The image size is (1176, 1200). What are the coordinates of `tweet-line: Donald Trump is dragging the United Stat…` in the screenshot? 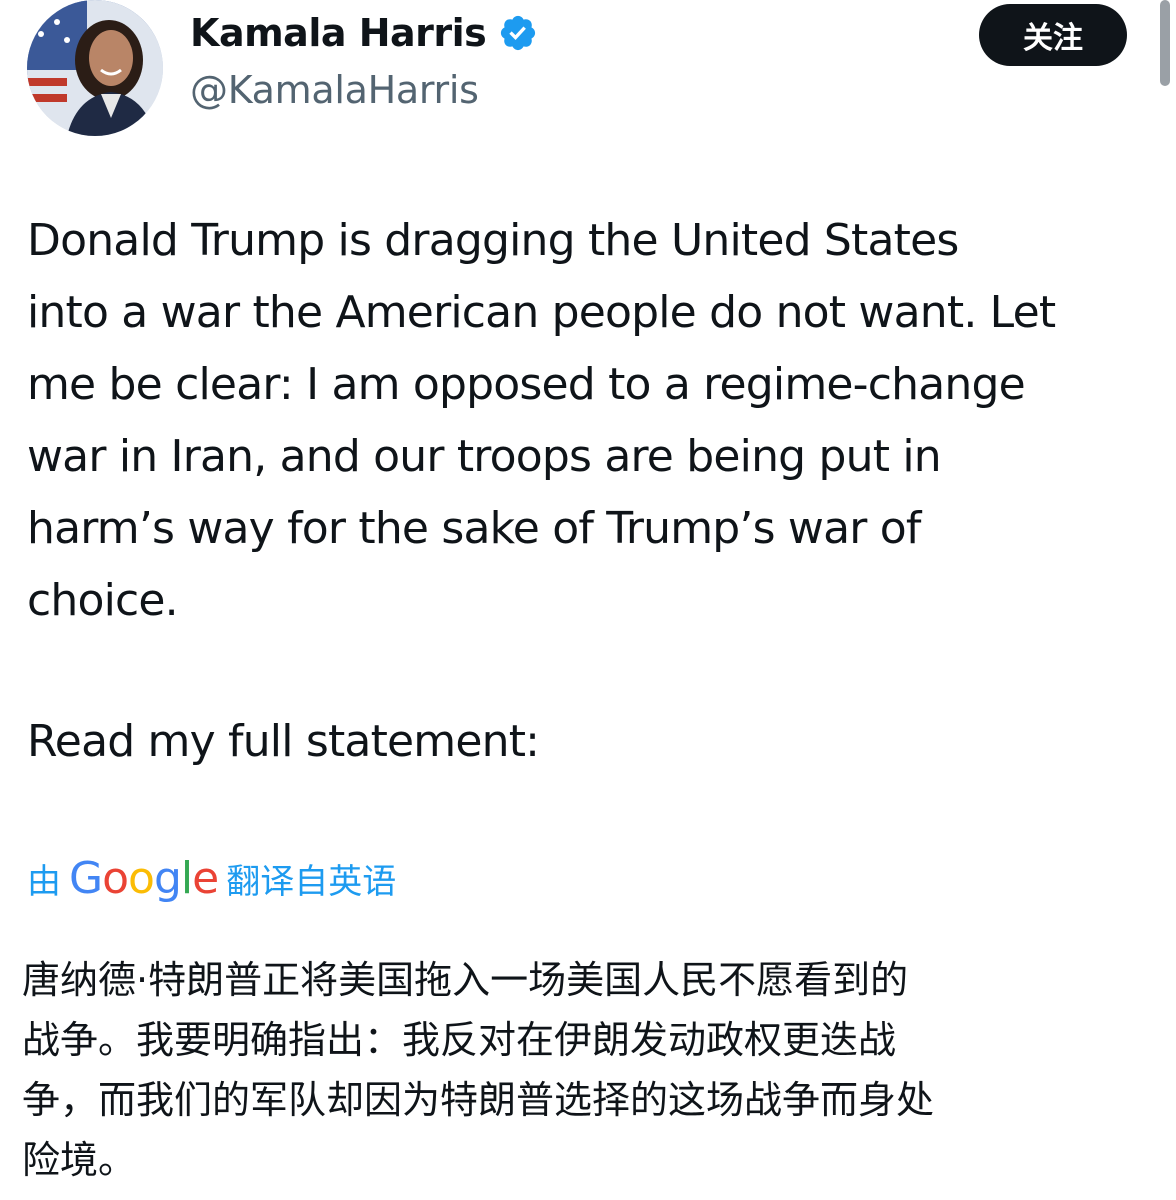 It's located at (493, 240).